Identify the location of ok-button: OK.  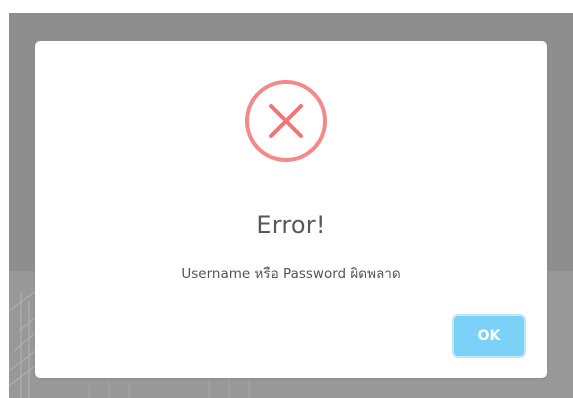
(489, 336).